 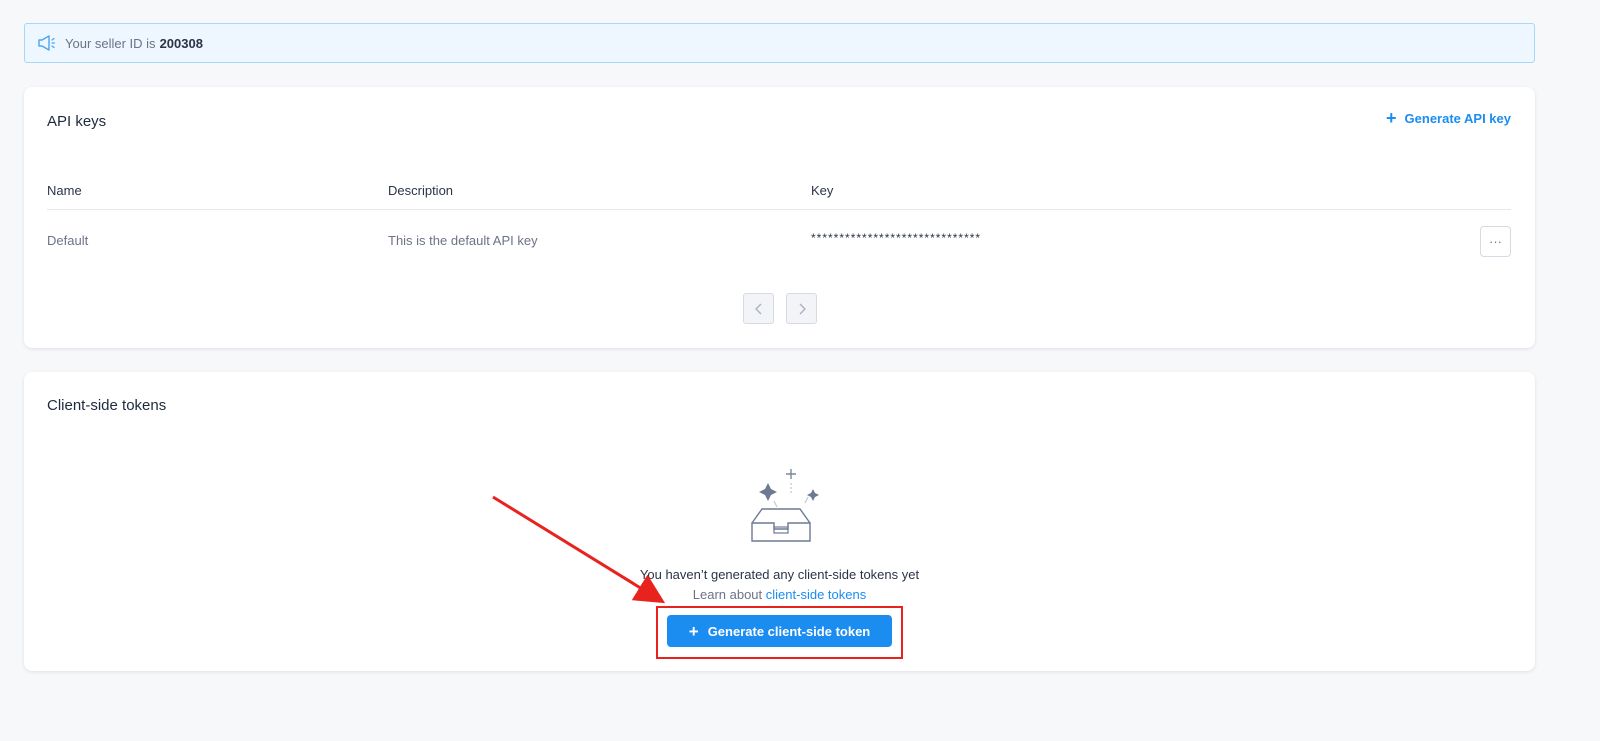 What do you see at coordinates (727, 594) in the screenshot?
I see `learn-prefix: Learn about` at bounding box center [727, 594].